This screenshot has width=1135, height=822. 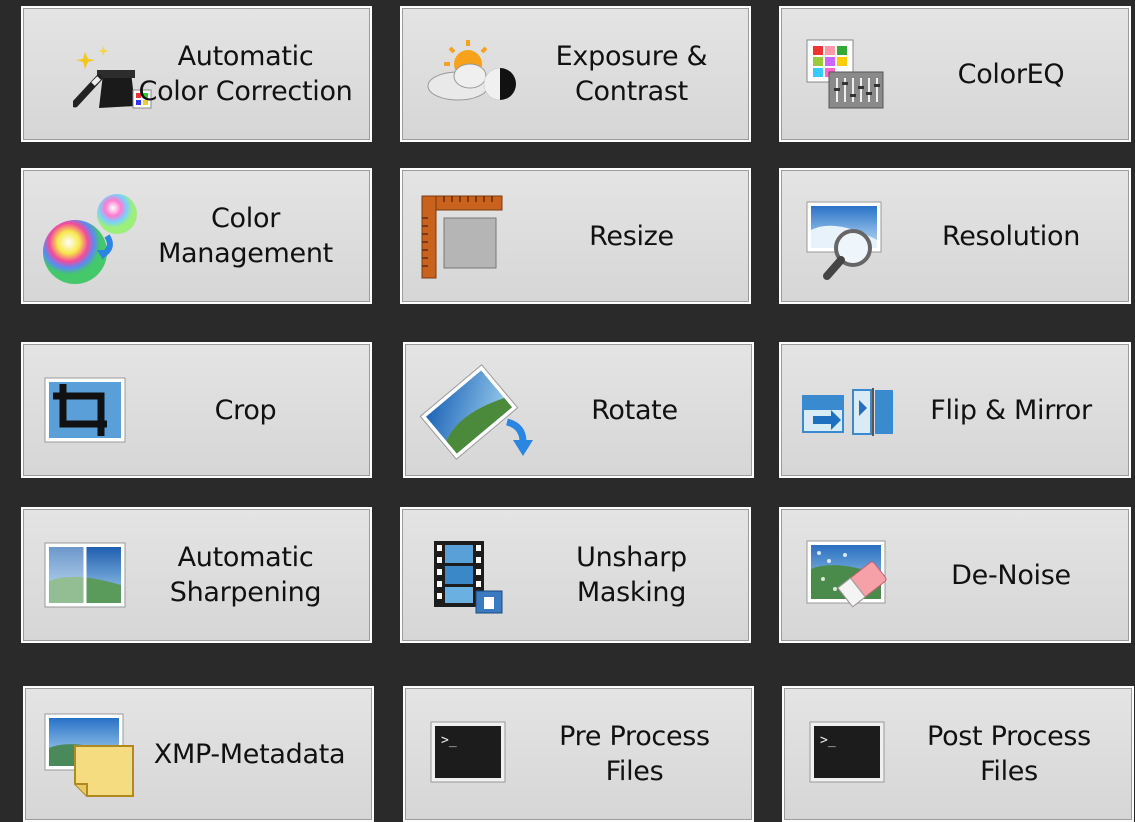 What do you see at coordinates (249, 754) in the screenshot?
I see `tile-label: XMP-Metadata` at bounding box center [249, 754].